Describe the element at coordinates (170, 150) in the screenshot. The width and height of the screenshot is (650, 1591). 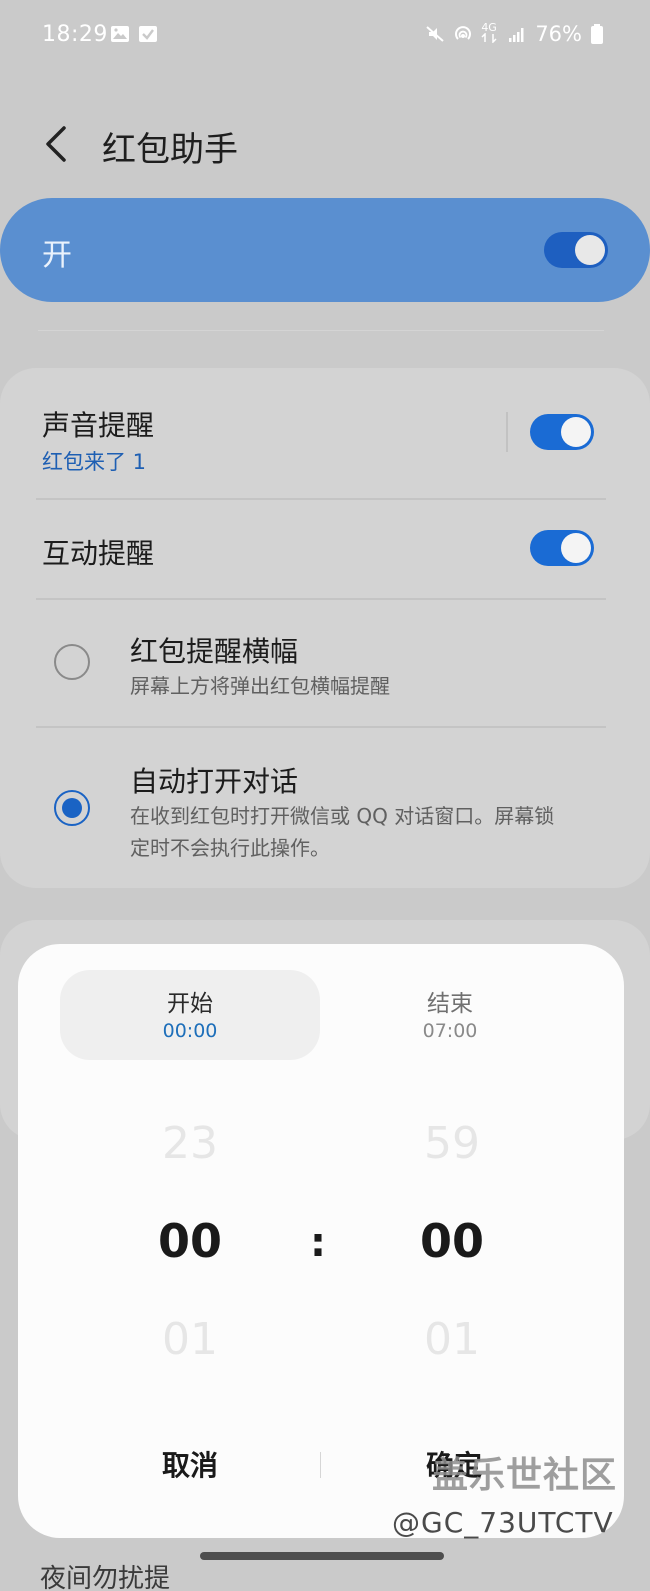
I see `page-title: 红包助手` at that location.